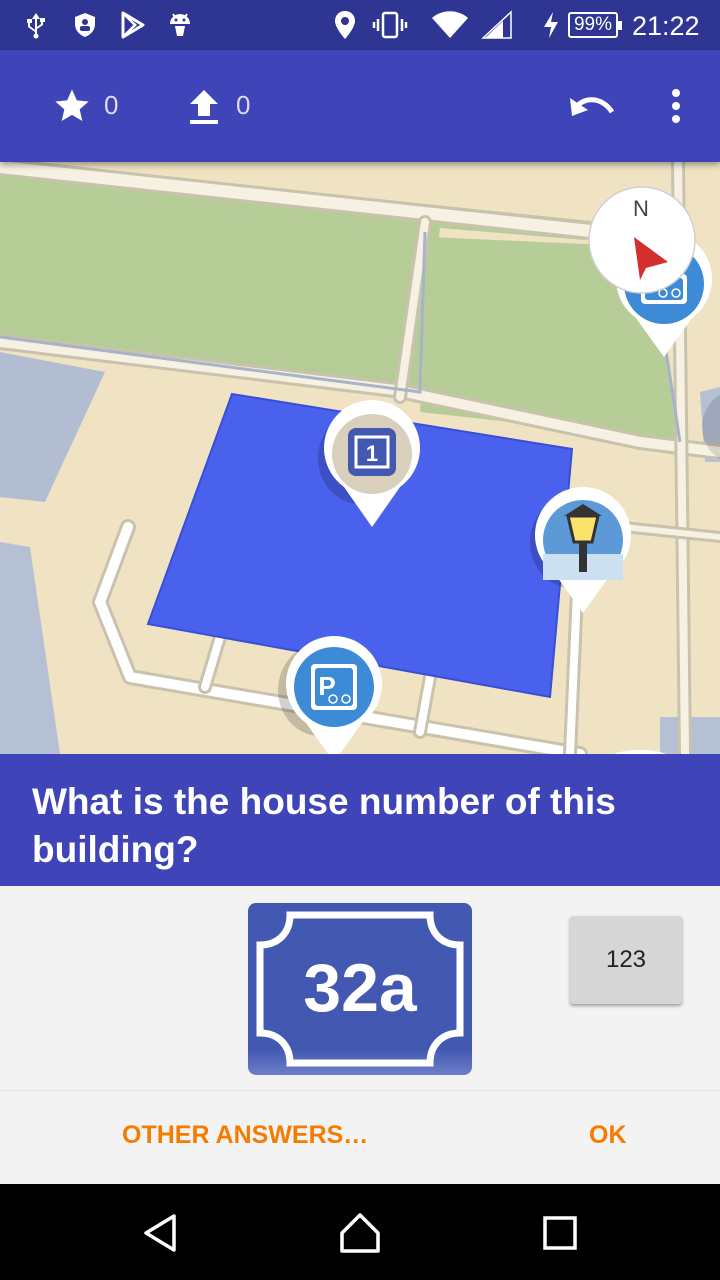 The height and width of the screenshot is (1280, 720). I want to click on navigation-bar, so click(360, 1232).